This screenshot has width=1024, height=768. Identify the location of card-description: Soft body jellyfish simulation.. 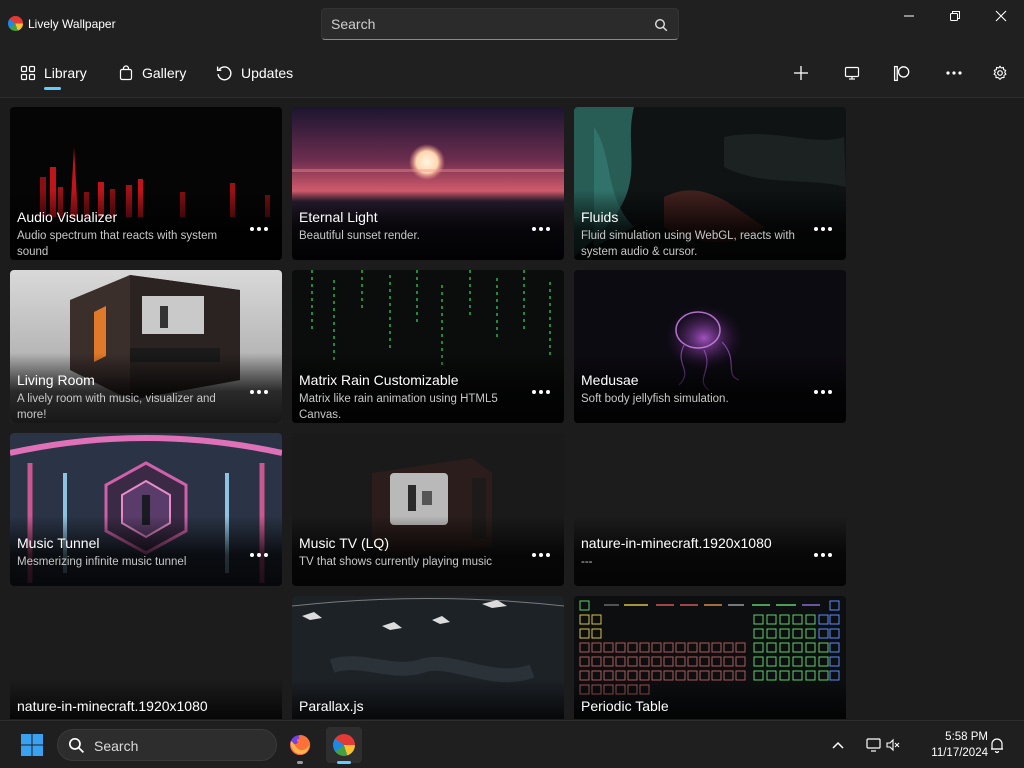
(655, 399).